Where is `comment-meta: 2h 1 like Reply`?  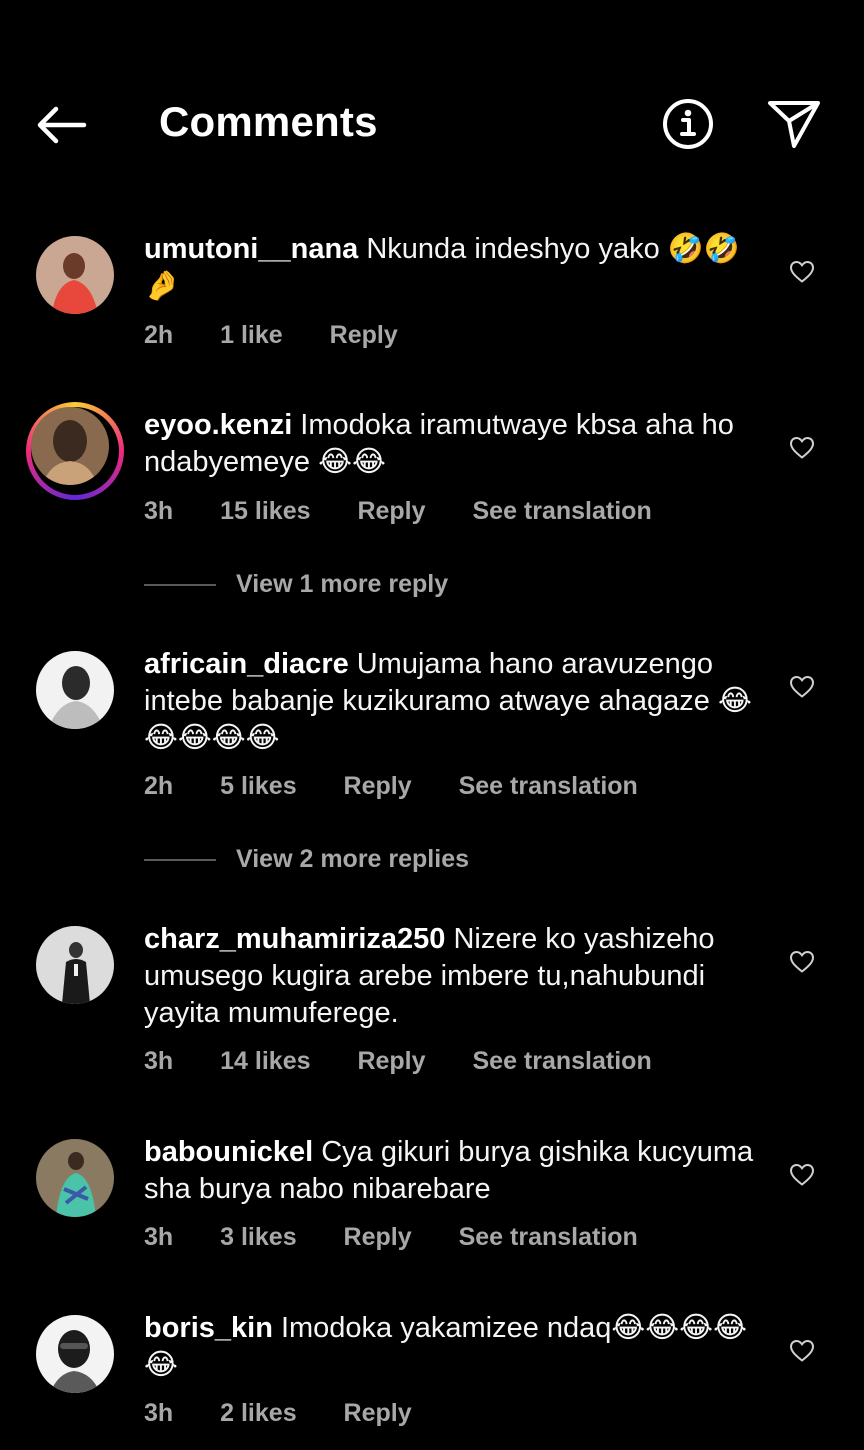
comment-meta: 2h 1 like Reply is located at coordinates (291, 335).